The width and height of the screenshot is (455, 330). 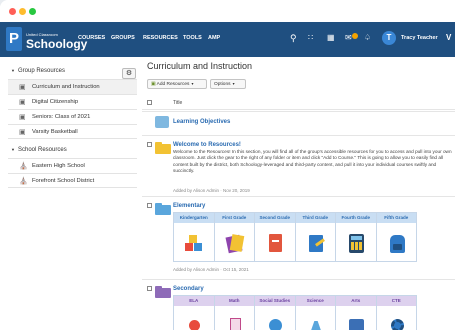 What do you see at coordinates (234, 218) in the screenshot?
I see `grade-label: First Grade` at bounding box center [234, 218].